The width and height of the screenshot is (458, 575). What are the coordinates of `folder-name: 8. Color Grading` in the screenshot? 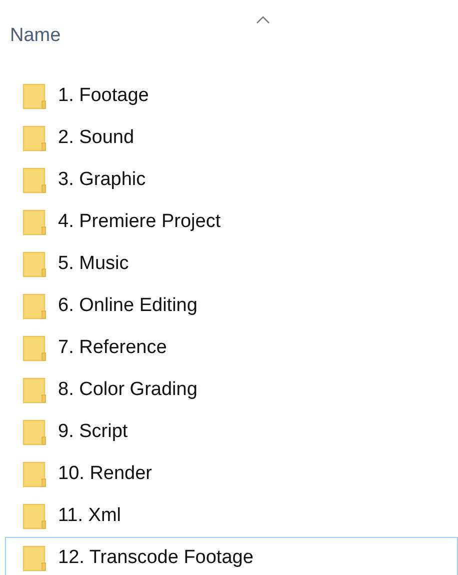 It's located at (128, 390).